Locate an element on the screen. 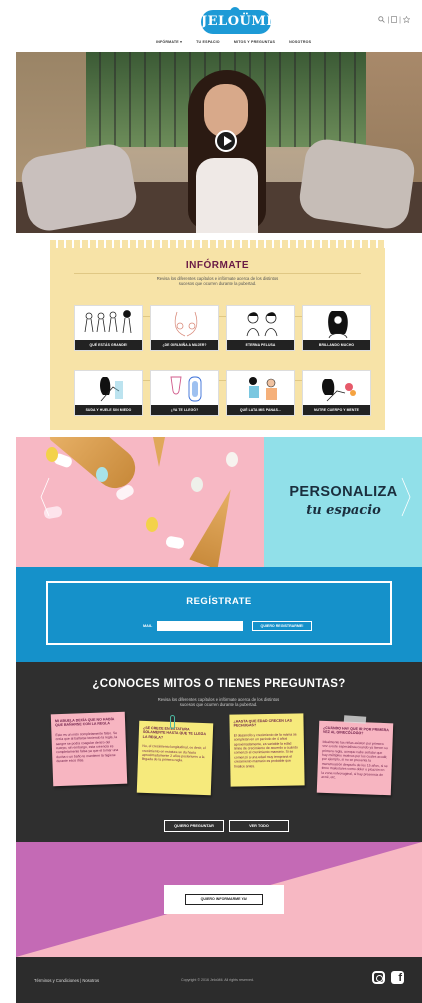  cta-section: QUIERO INFORMARME YA! is located at coordinates (219, 899).